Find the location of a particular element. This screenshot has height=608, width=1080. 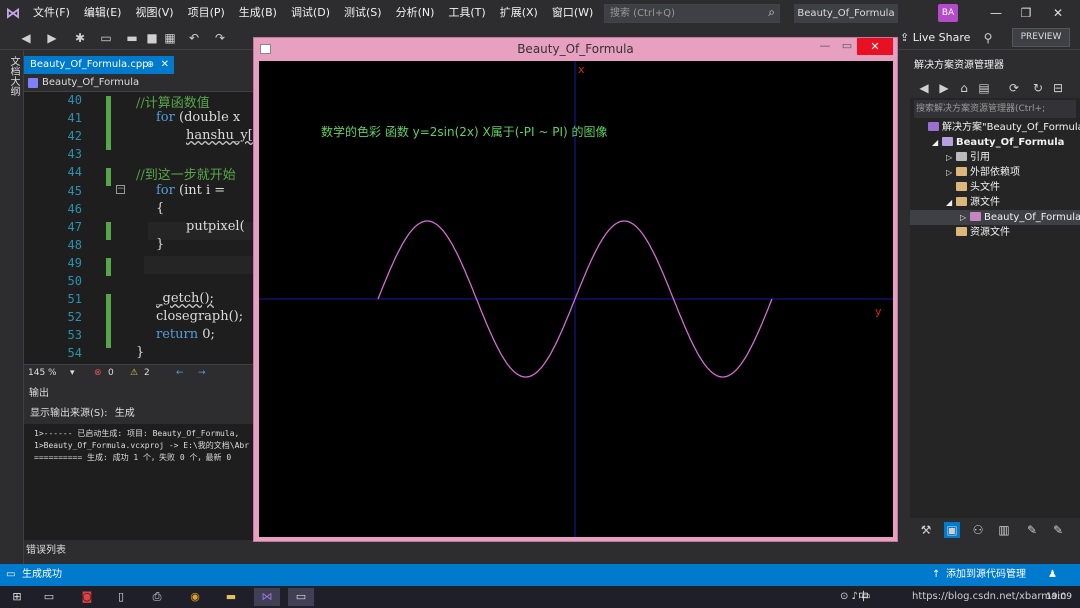

tree-item: 解决方案"Beauty_Of_Formula"(1 is located at coordinates (995, 127).